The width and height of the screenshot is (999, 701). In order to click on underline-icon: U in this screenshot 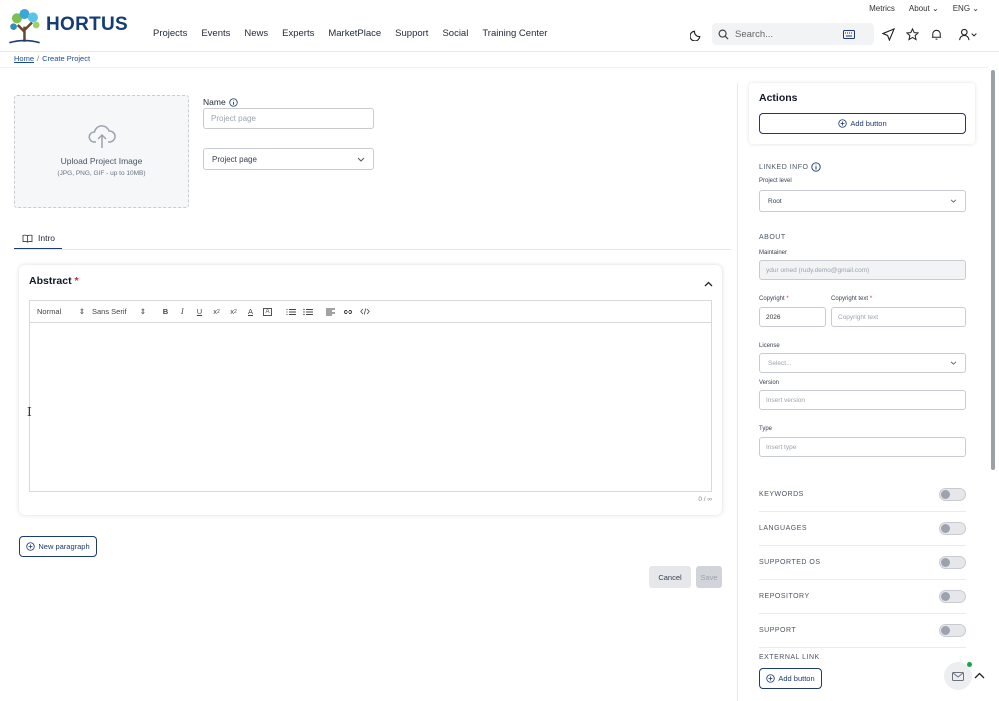, I will do `click(199, 311)`.